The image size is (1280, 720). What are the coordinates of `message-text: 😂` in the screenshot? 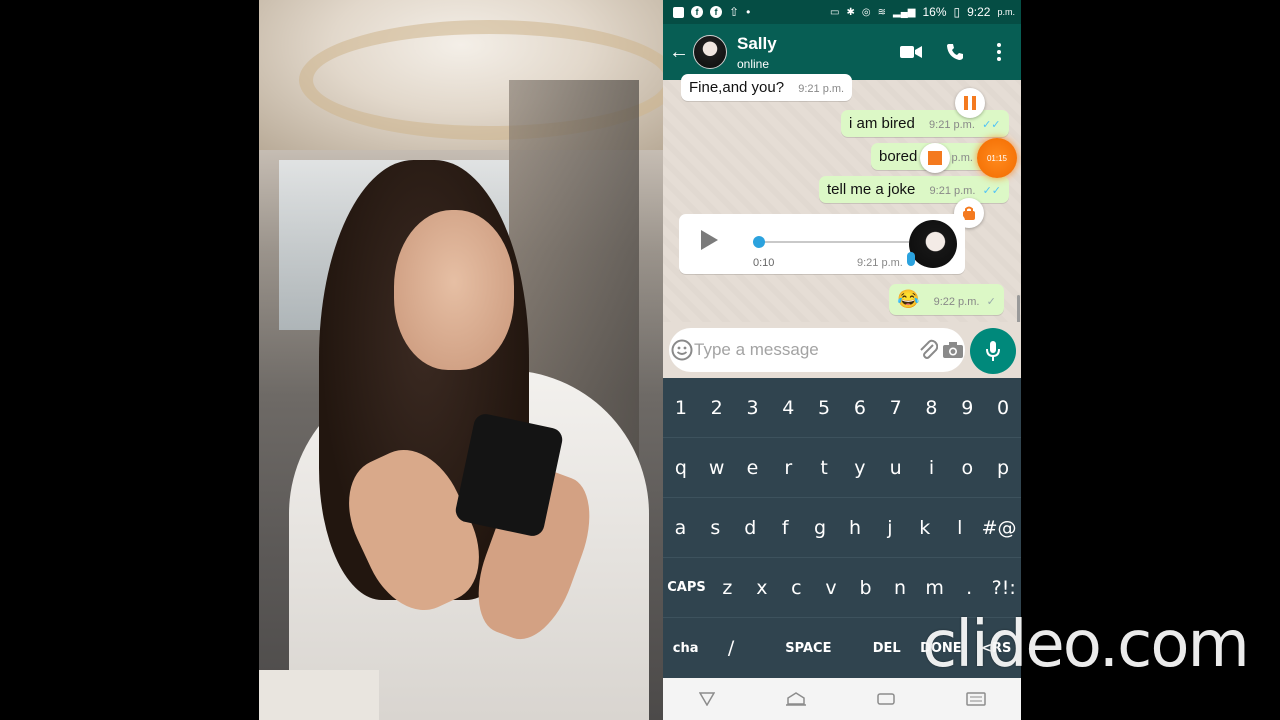 It's located at (908, 299).